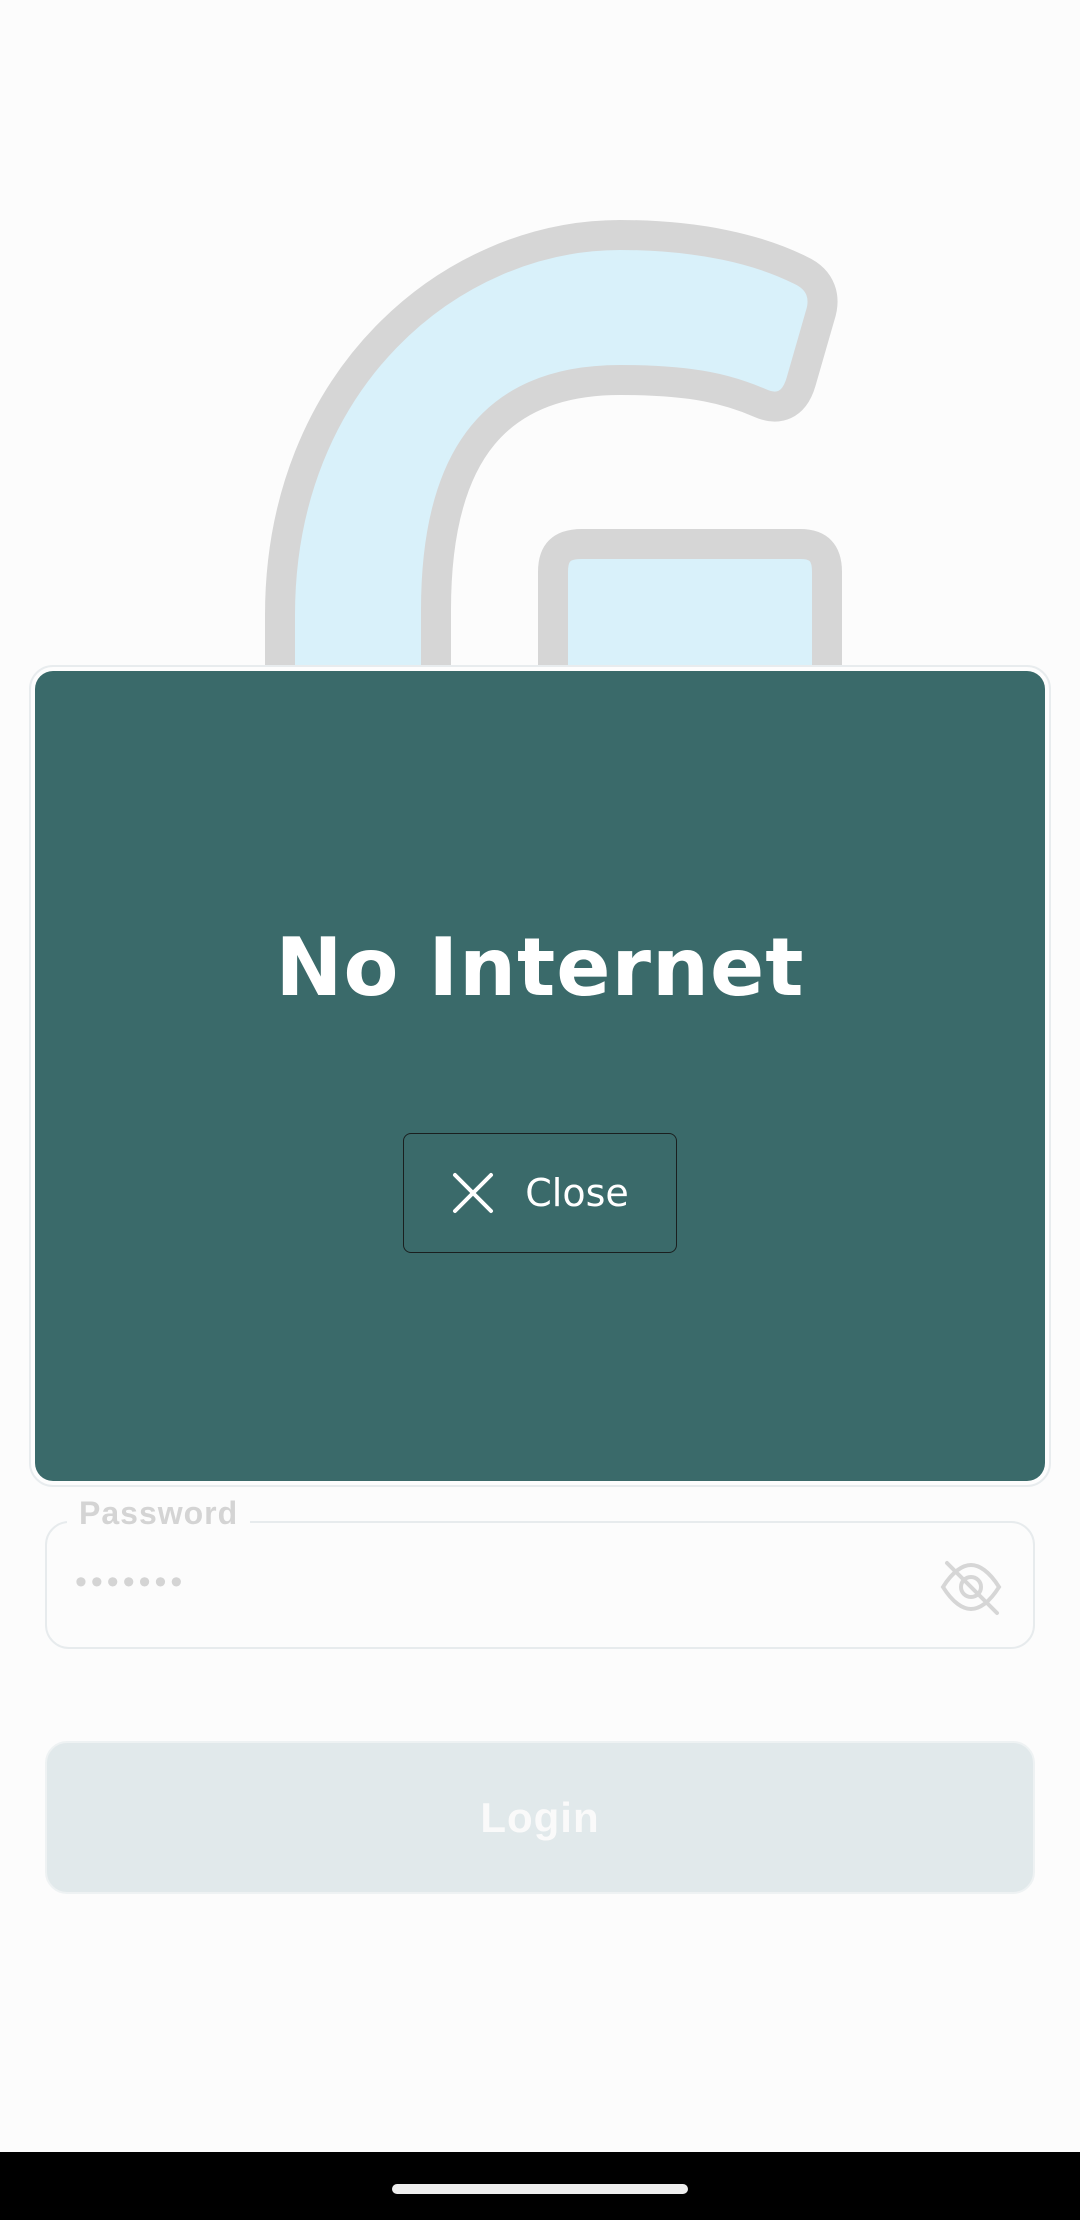  What do you see at coordinates (540, 1572) in the screenshot?
I see `password-field: Password •••••••` at bounding box center [540, 1572].